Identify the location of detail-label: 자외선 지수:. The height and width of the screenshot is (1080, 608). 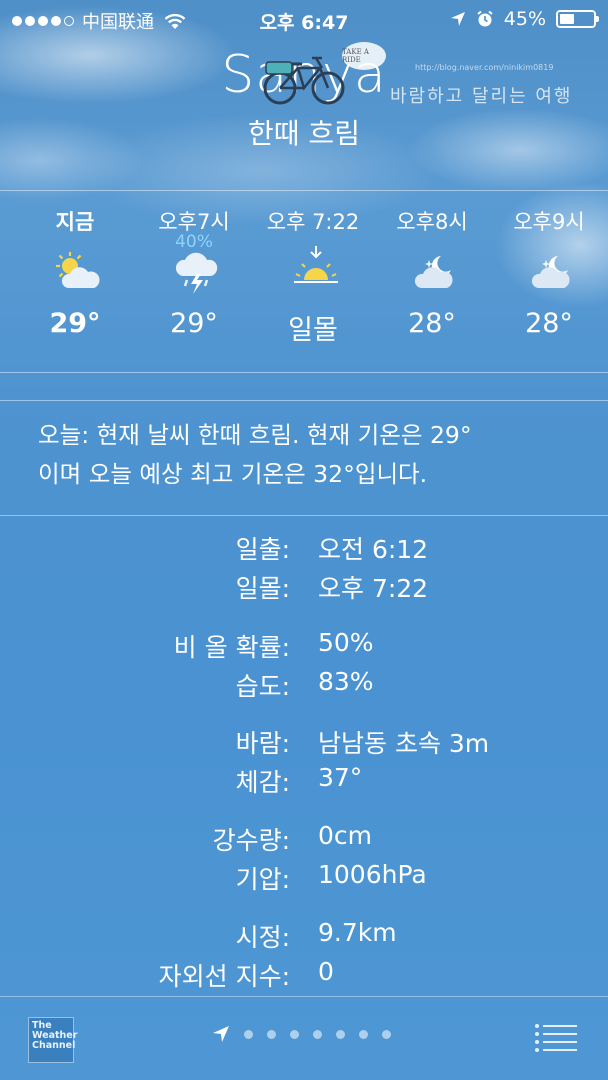
(224, 976).